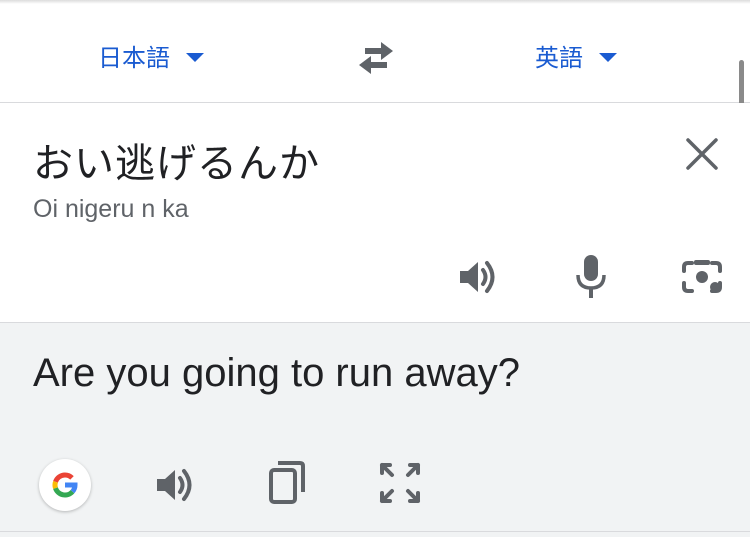 The height and width of the screenshot is (537, 750). What do you see at coordinates (559, 57) in the screenshot?
I see `target-language-label: 英語` at bounding box center [559, 57].